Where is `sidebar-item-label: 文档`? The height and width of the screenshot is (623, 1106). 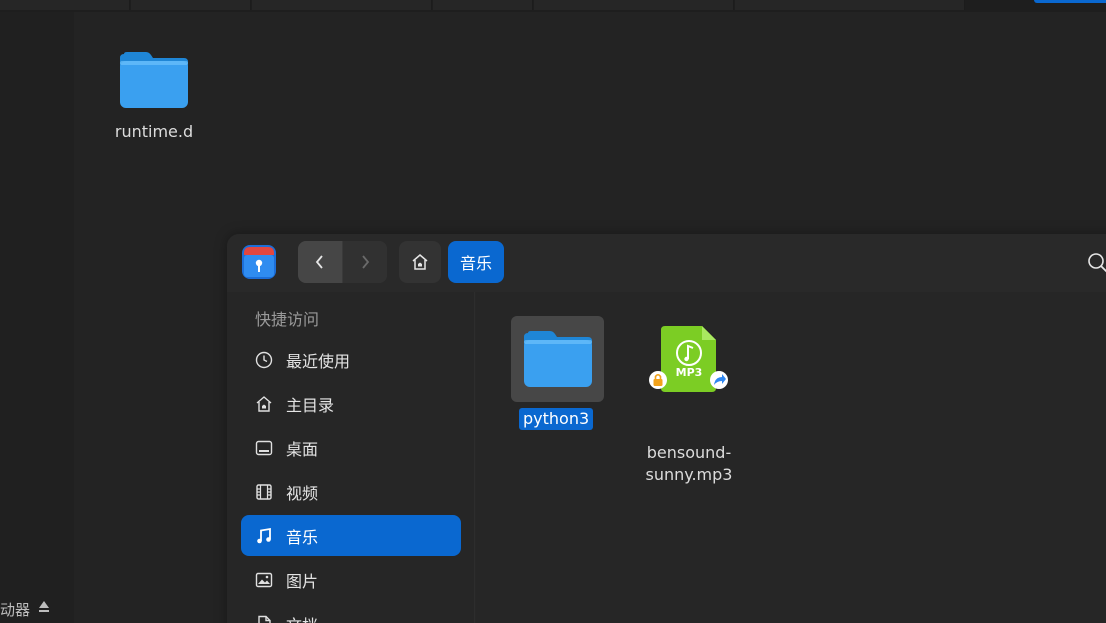 sidebar-item-label: 文档 is located at coordinates (302, 617).